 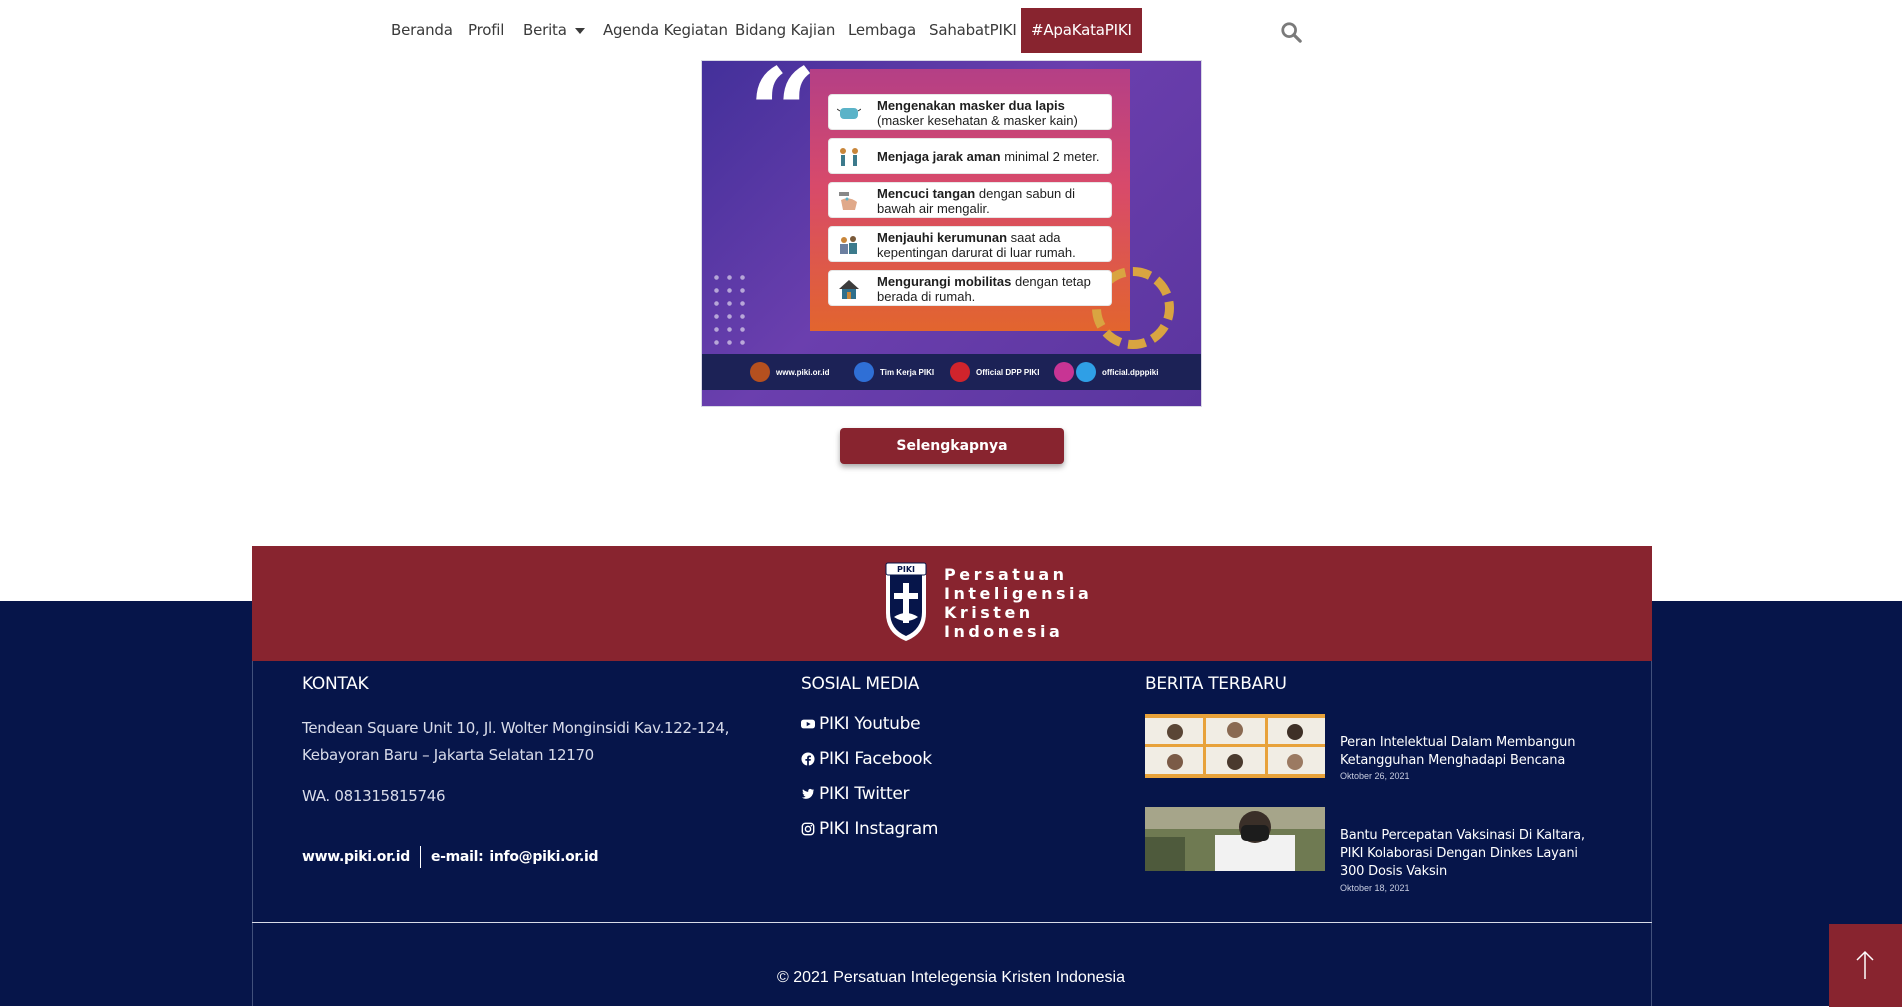 I want to click on footer-divider, so click(x=952, y=922).